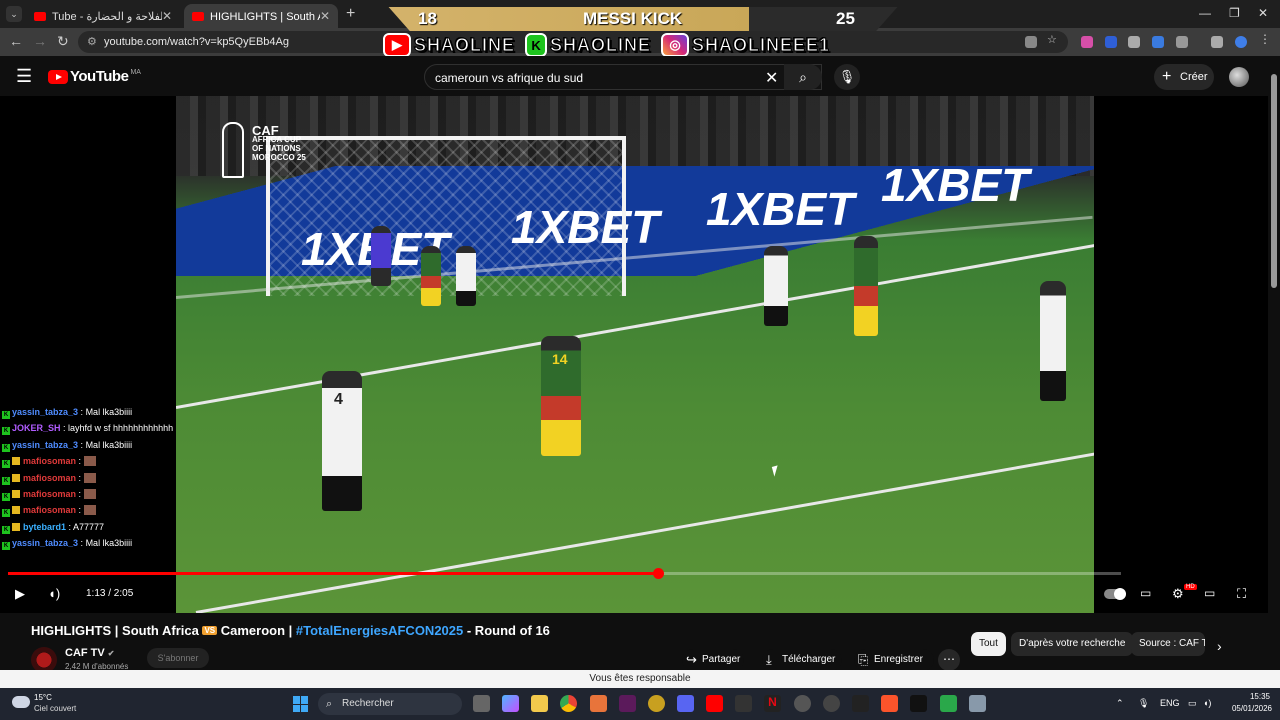 Image resolution: width=1280 pixels, height=720 pixels. What do you see at coordinates (1170, 703) in the screenshot?
I see `language-indicator: ENG` at bounding box center [1170, 703].